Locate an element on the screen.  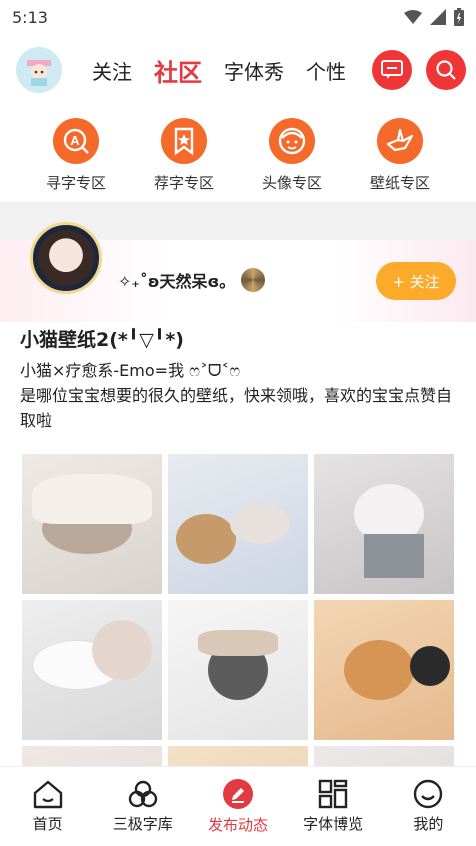
zone-avatar: 头像专区 is located at coordinates (292, 160).